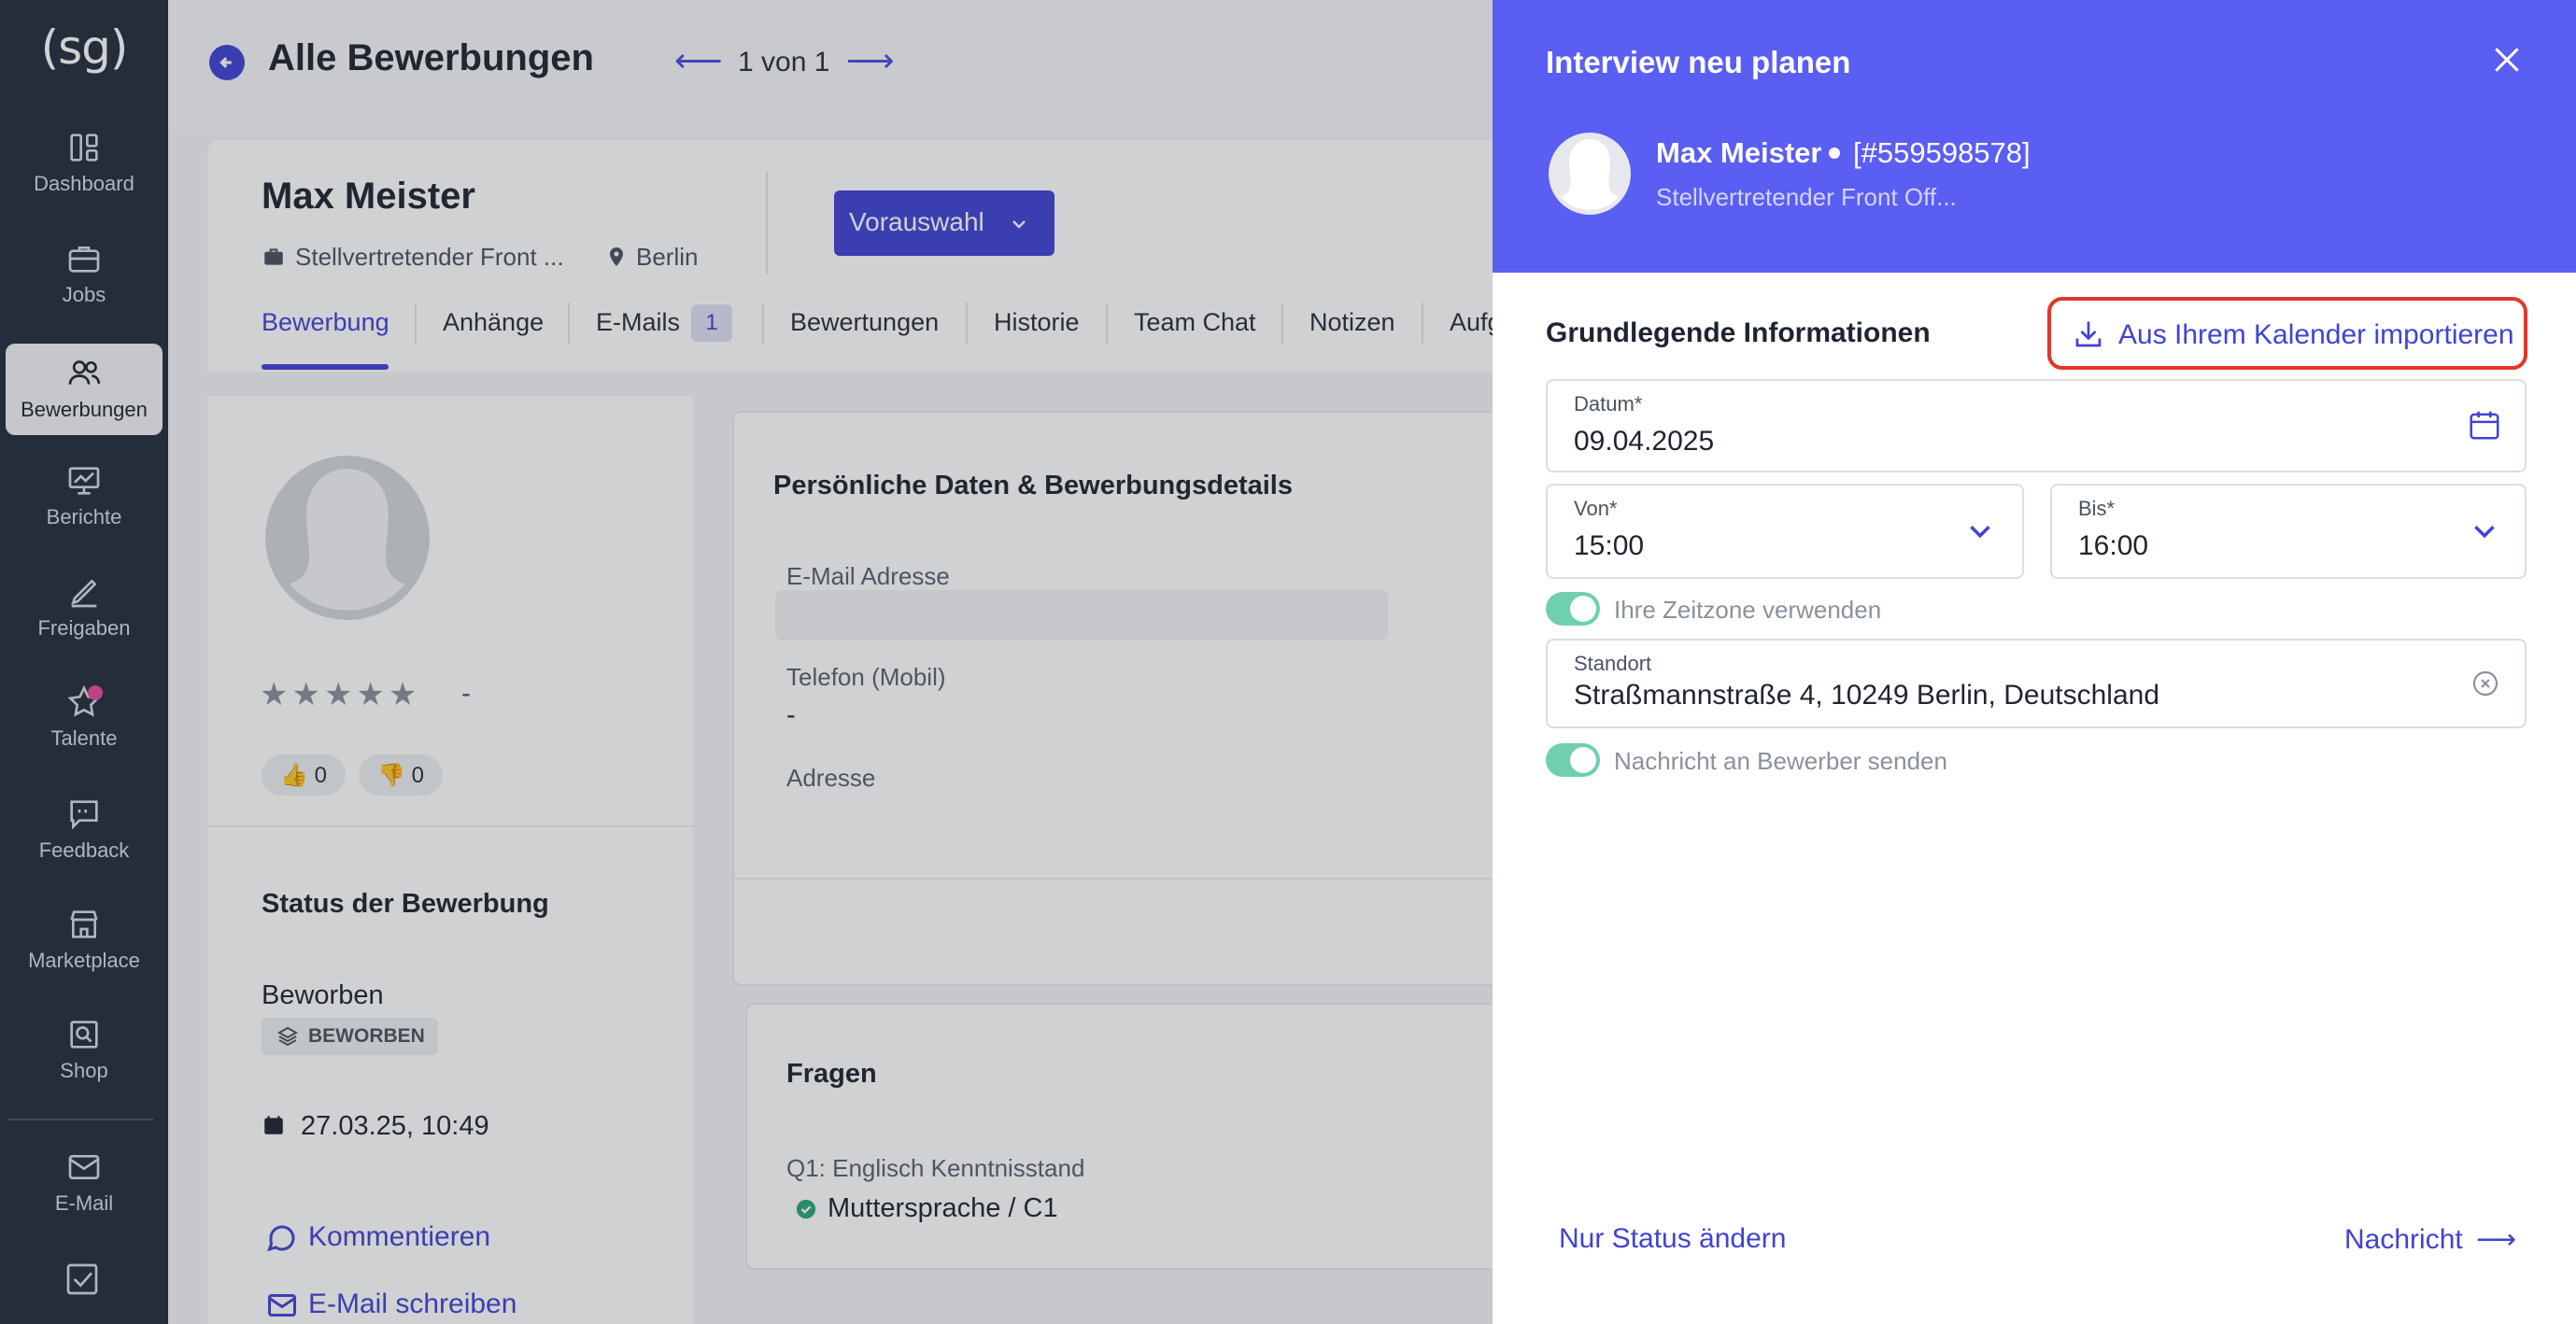 The height and width of the screenshot is (1324, 2576). I want to click on download-icon, so click(2088, 334).